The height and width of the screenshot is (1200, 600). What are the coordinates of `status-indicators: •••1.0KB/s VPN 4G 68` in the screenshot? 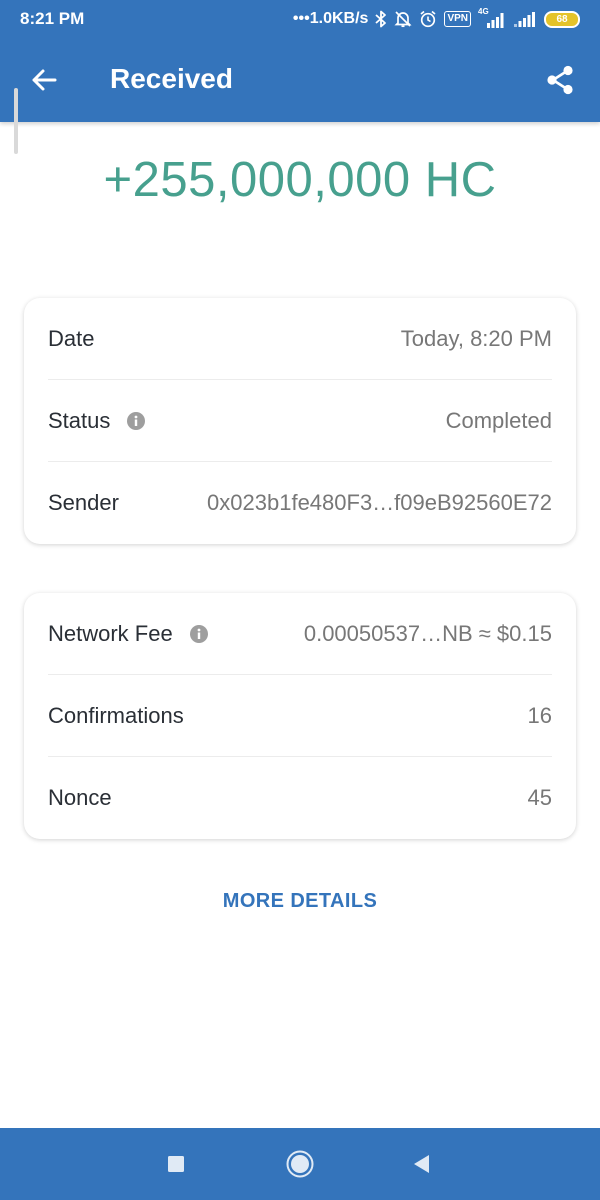 It's located at (436, 19).